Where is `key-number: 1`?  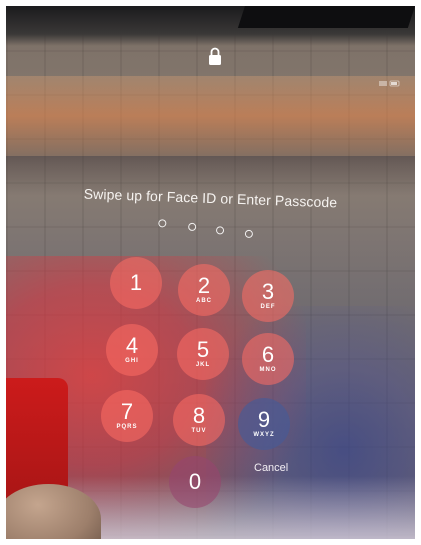 key-number: 1 is located at coordinates (136, 282).